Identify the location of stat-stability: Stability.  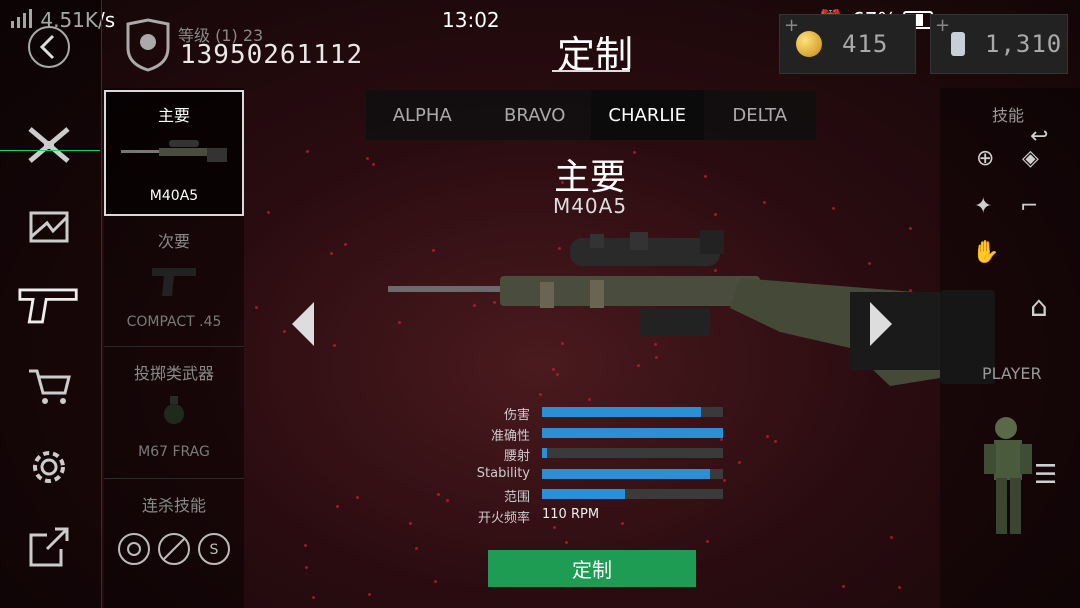
(590, 474).